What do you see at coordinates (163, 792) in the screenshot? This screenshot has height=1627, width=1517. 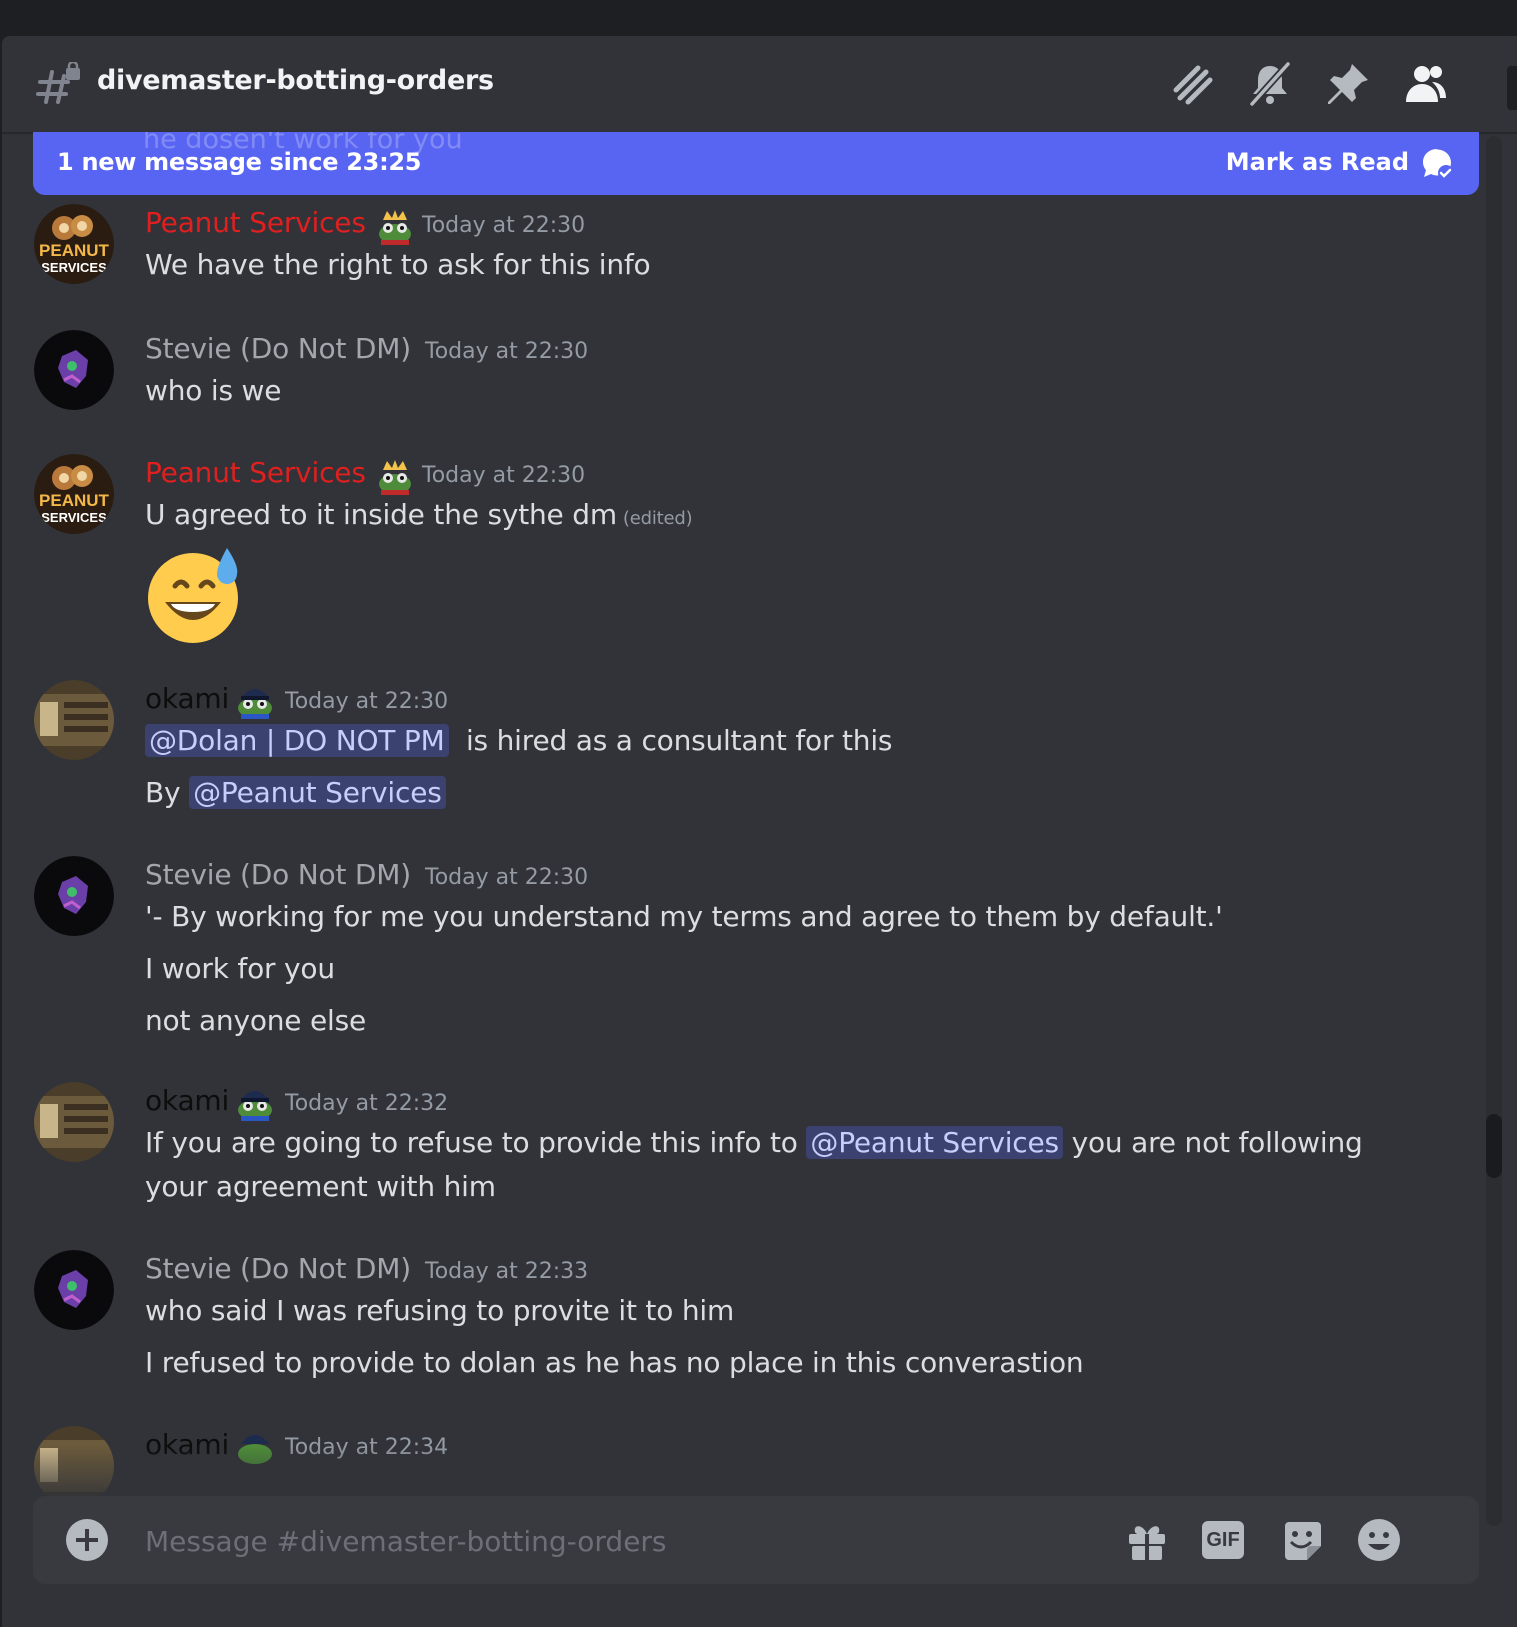 I see `message-text-prefix: By` at bounding box center [163, 792].